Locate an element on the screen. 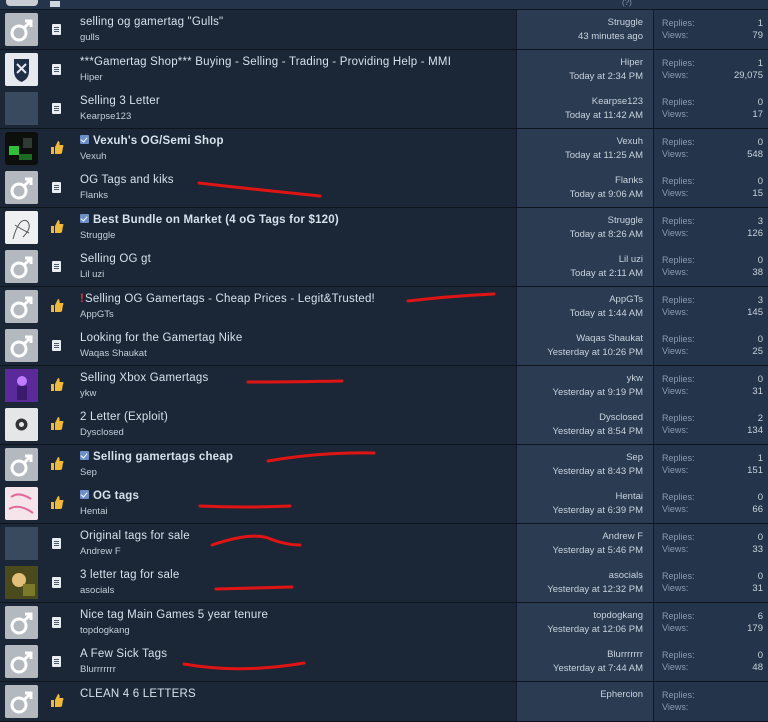 The image size is (768, 722). thread-title-text: Selling gamertags cheap is located at coordinates (163, 457).